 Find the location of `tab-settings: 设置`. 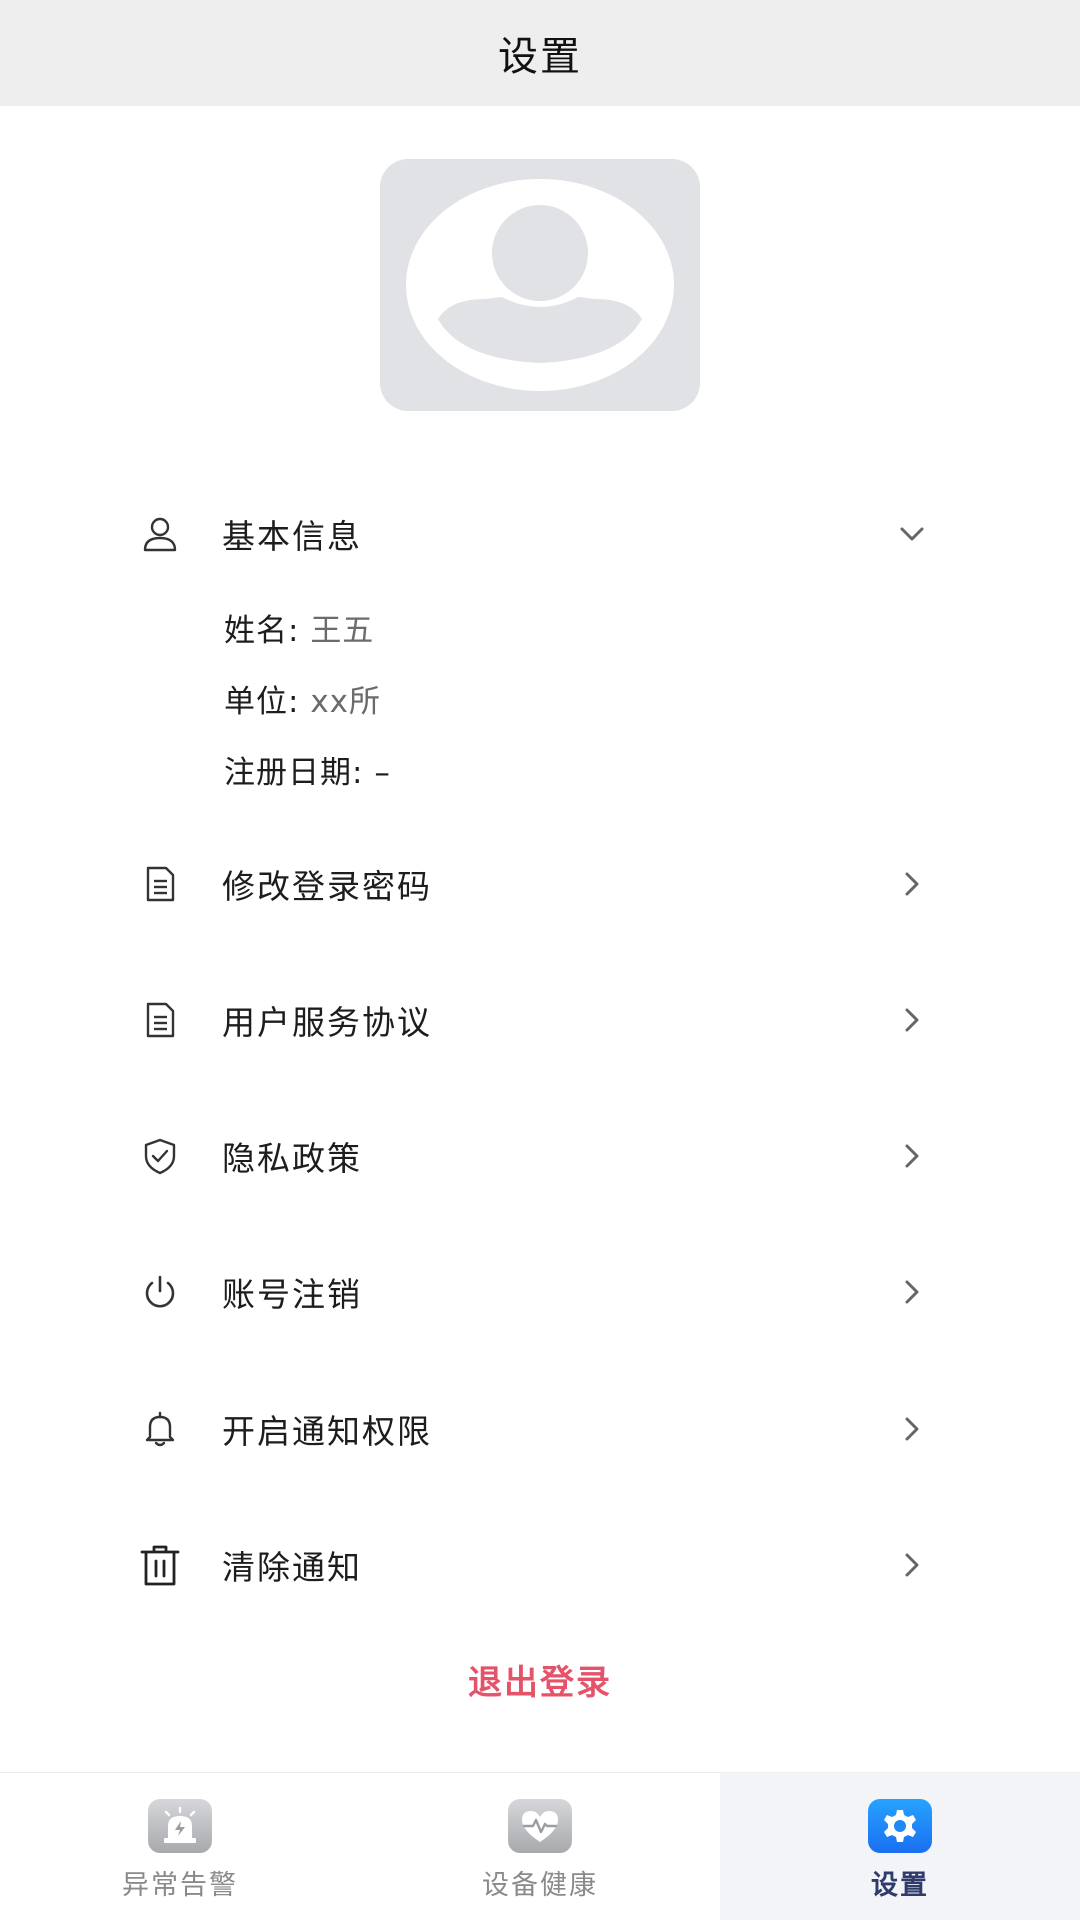

tab-settings: 设置 is located at coordinates (900, 1846).